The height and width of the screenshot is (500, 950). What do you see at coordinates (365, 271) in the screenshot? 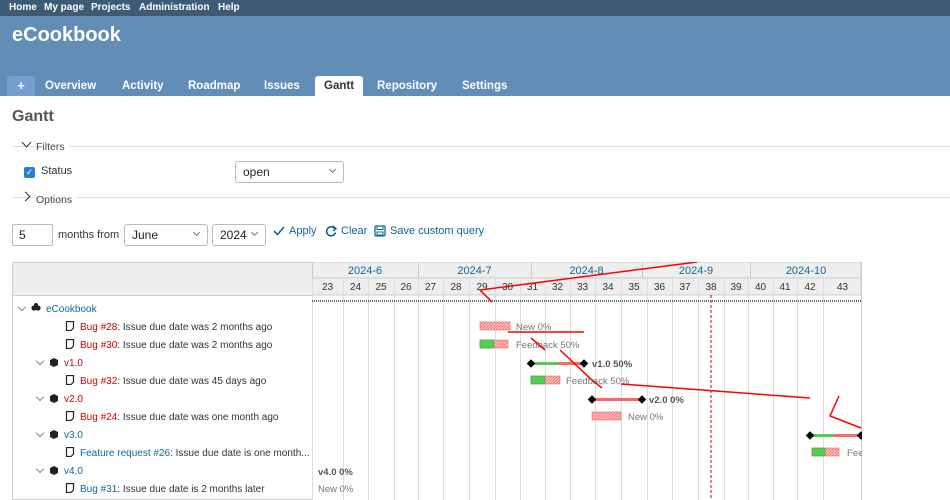
I see `month-label: 2024-6` at bounding box center [365, 271].